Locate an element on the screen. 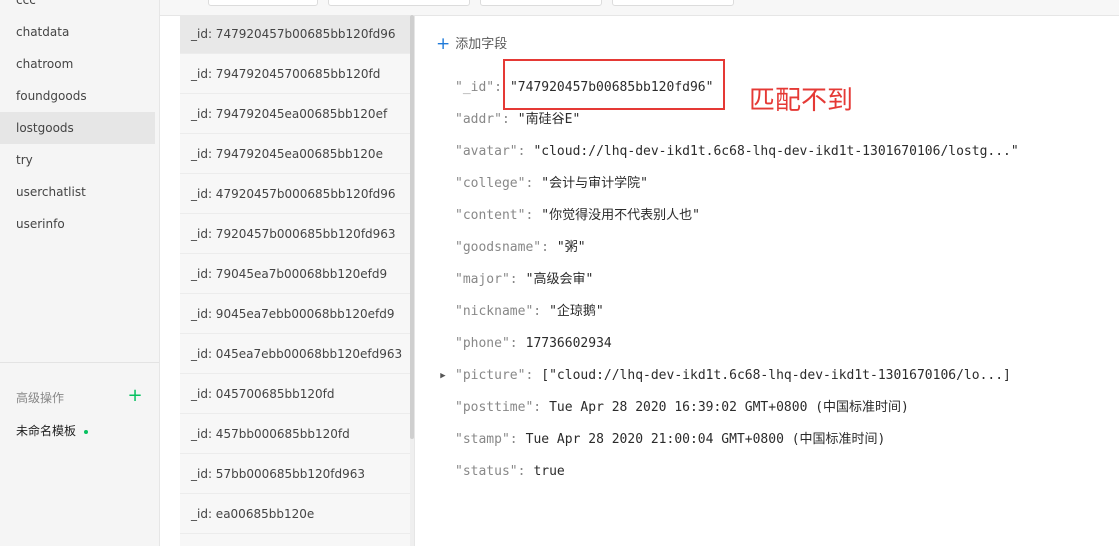  scrollbar-thumb is located at coordinates (412, 227).